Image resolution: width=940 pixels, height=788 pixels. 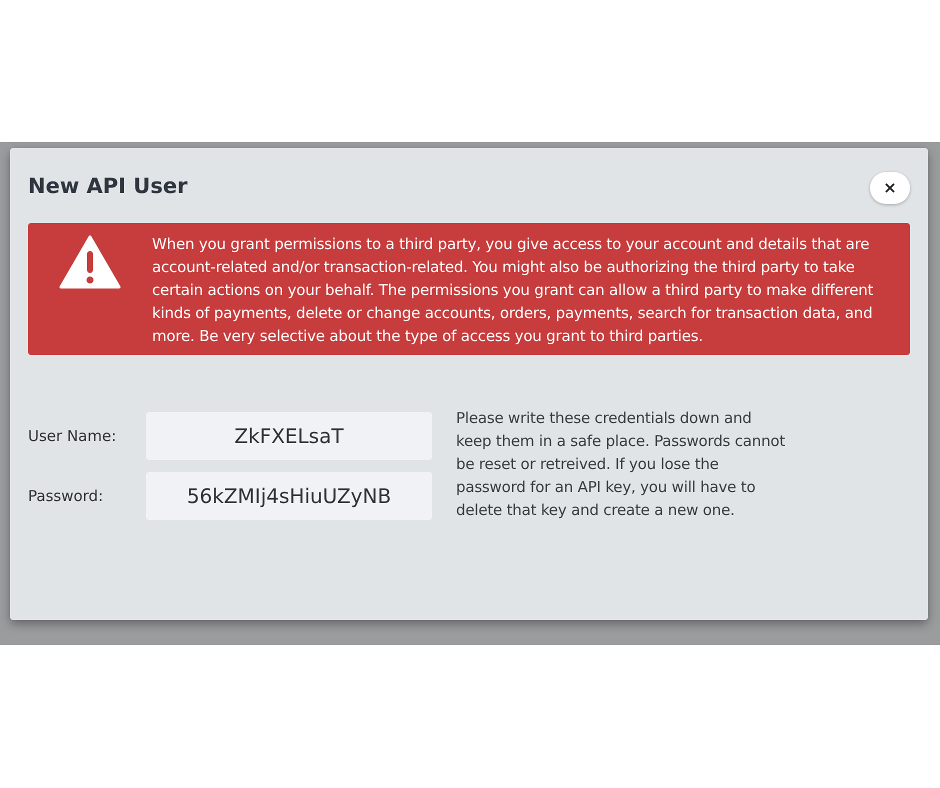 I want to click on credentials-note: Please write these credentials down and keep them in a safe place. Passwords cannot be reset or retreived. If you lose the password for an API key, you will have to delete that key and create a new one., so click(x=621, y=464).